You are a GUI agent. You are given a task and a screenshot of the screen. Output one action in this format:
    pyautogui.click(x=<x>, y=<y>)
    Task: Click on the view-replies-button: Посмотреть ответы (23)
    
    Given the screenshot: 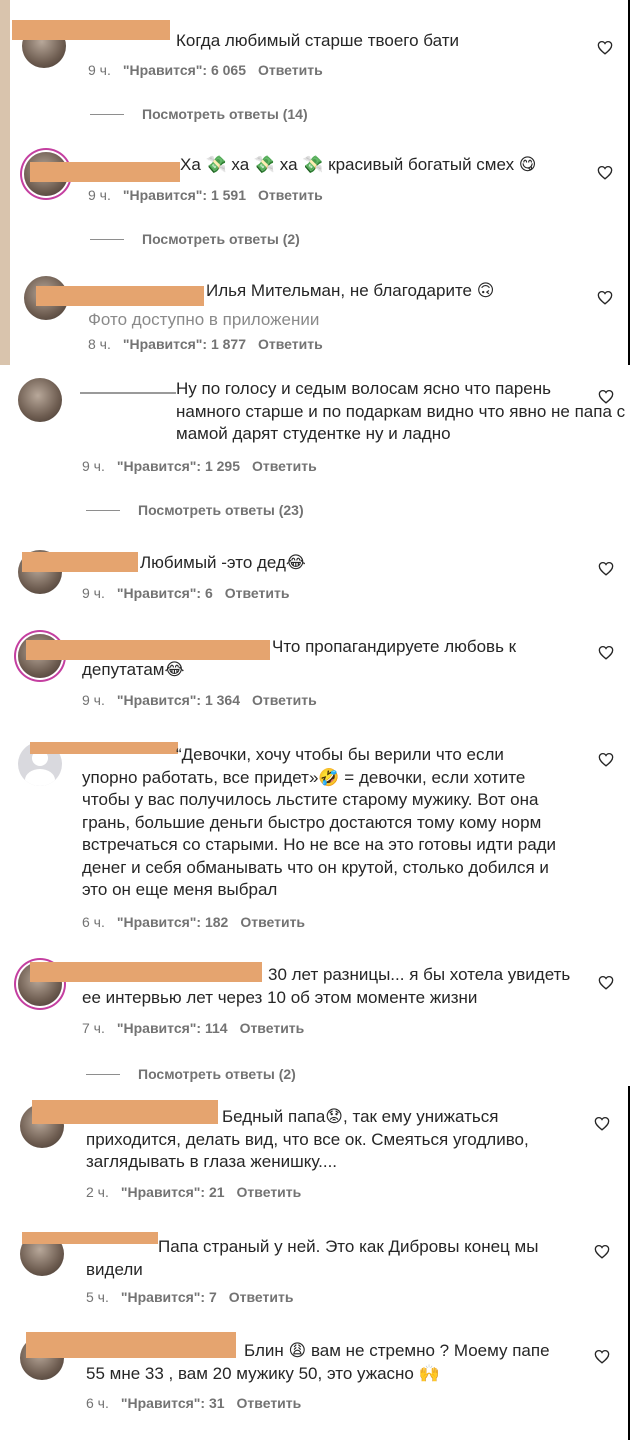 What is the action you would take?
    pyautogui.click(x=195, y=510)
    